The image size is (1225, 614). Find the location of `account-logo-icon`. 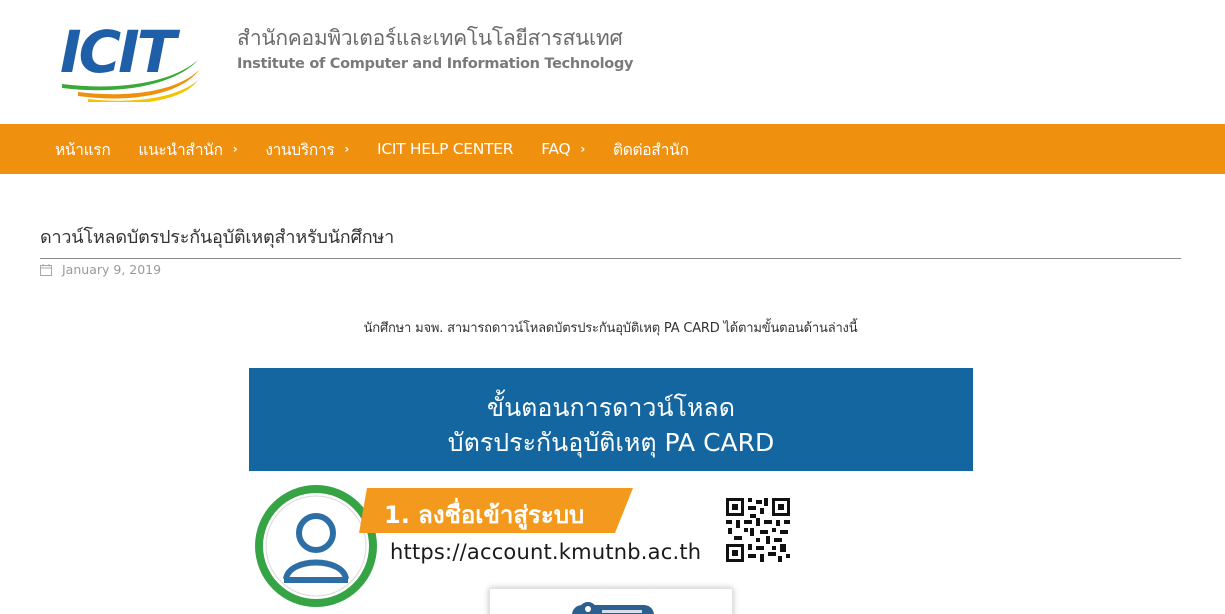

account-logo-icon is located at coordinates (613, 608).